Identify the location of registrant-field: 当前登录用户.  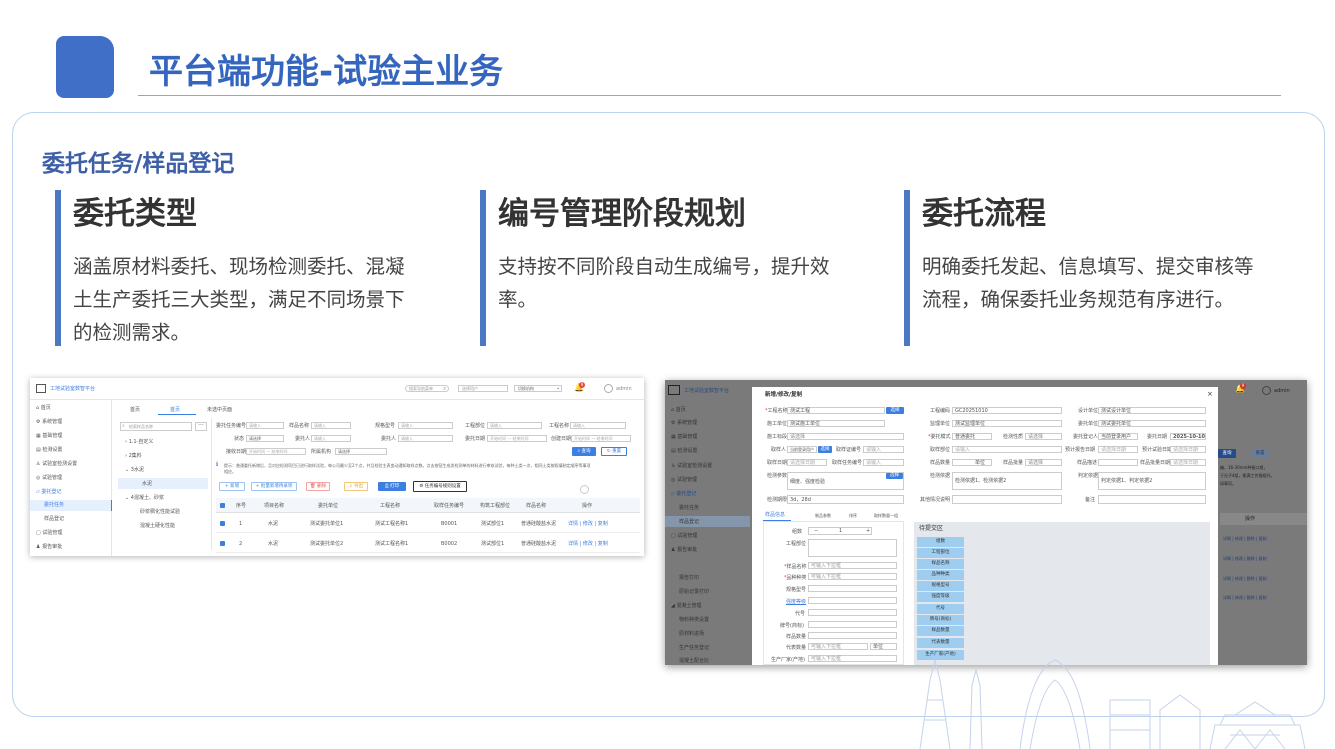
(1116, 437).